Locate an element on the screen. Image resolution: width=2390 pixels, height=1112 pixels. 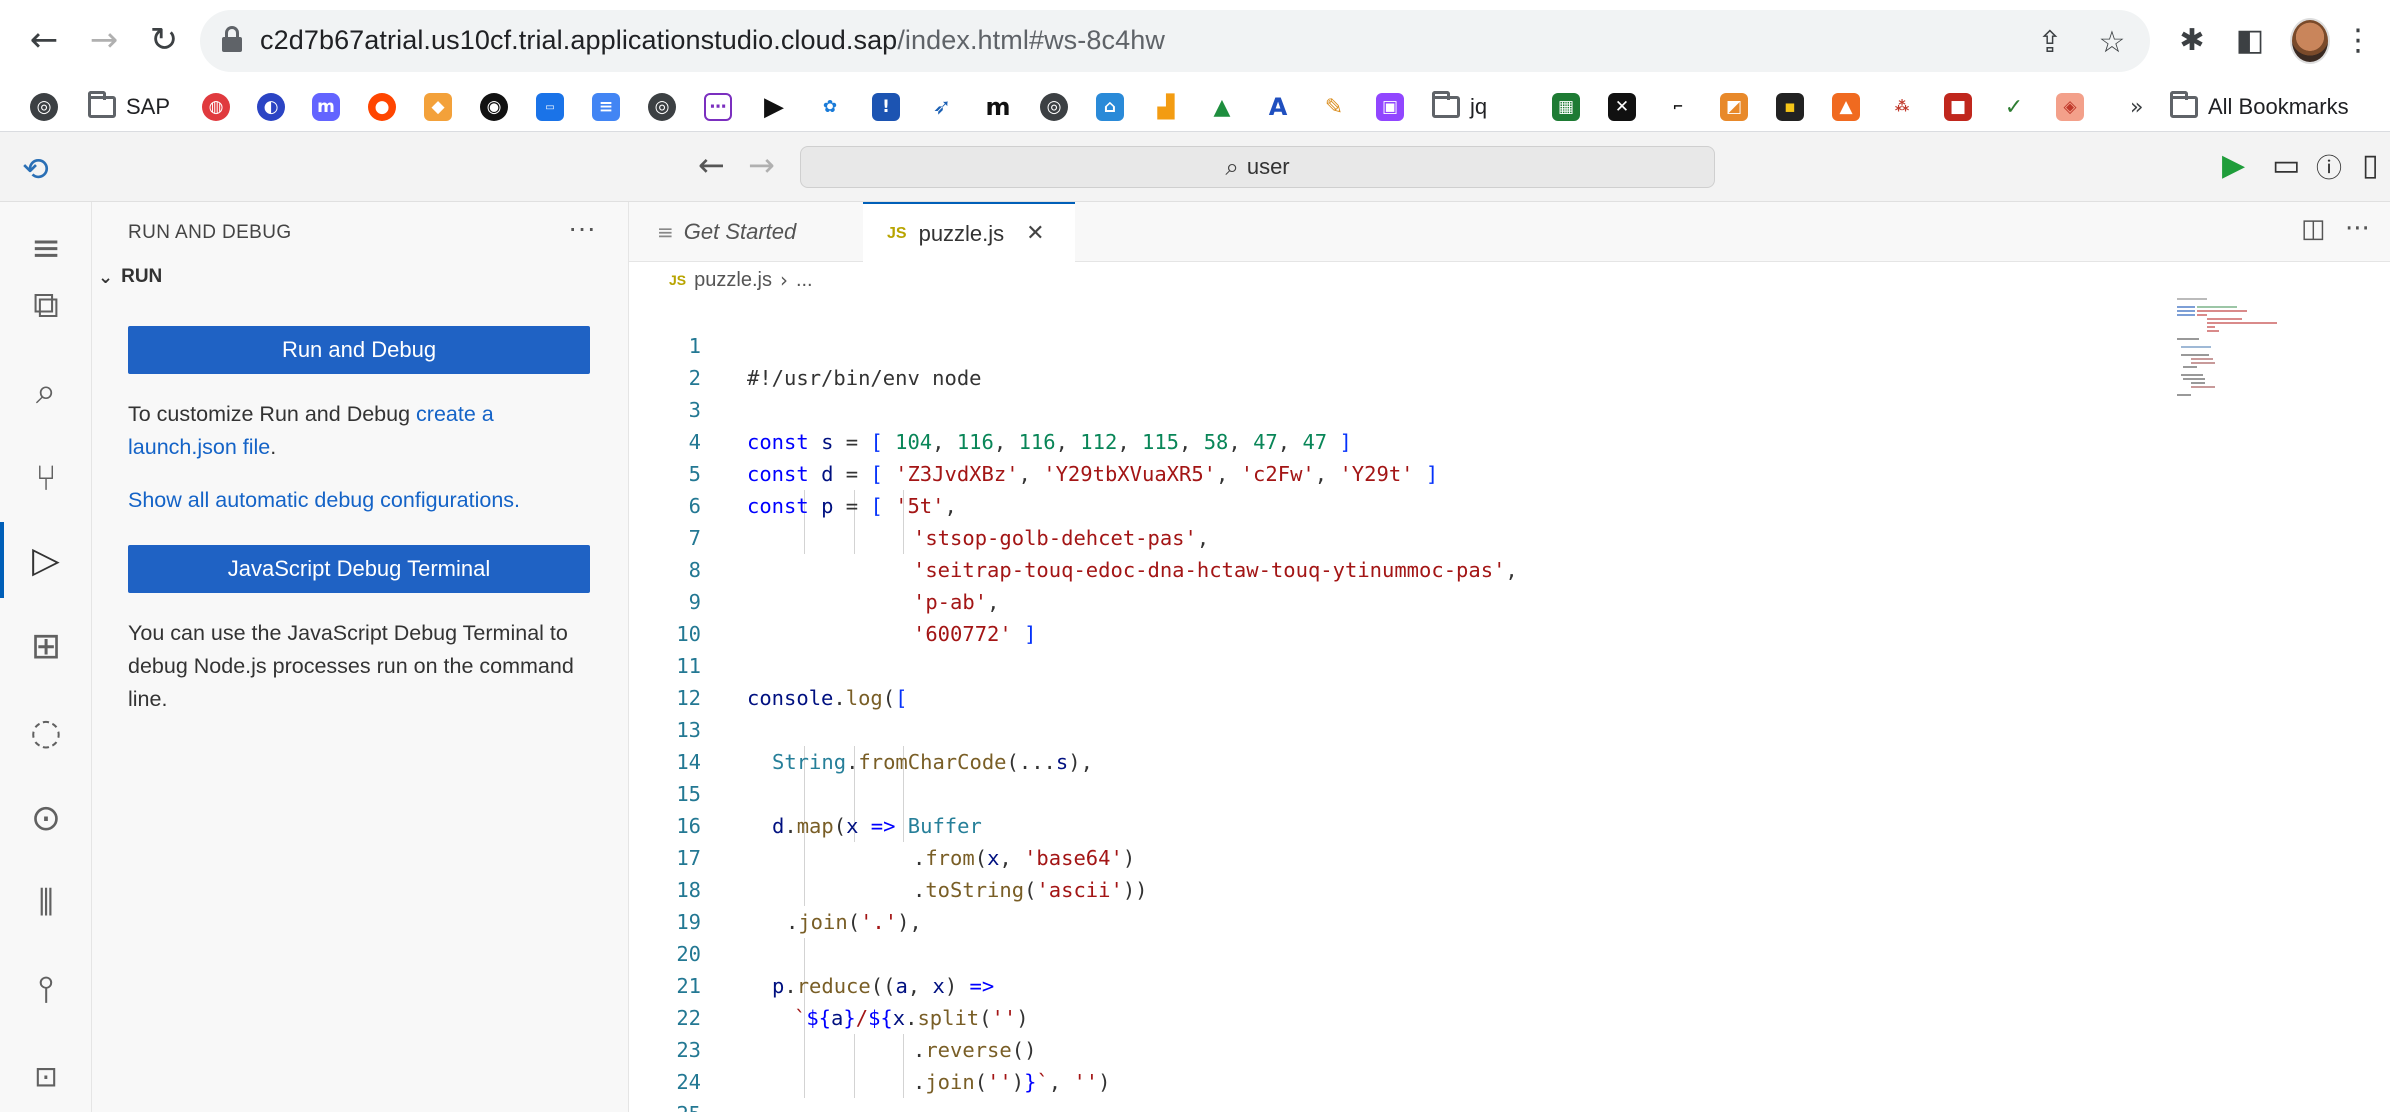
editor-more-icon: ··· is located at coordinates (2357, 229).